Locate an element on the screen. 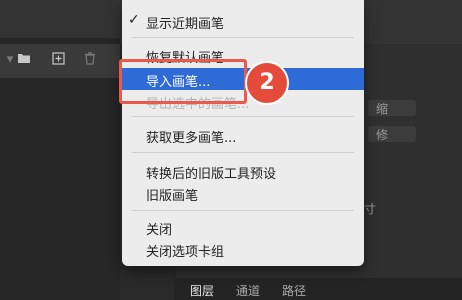 This screenshot has width=462, height=300. step-number-badge: 2 is located at coordinates (267, 83).